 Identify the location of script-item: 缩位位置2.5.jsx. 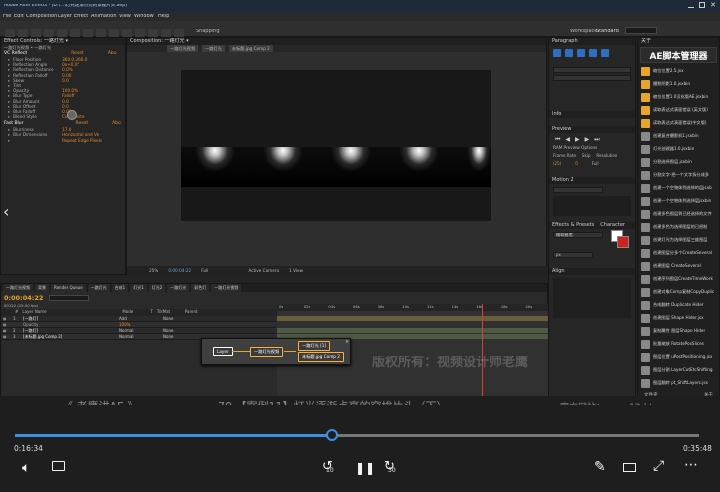
(678, 71).